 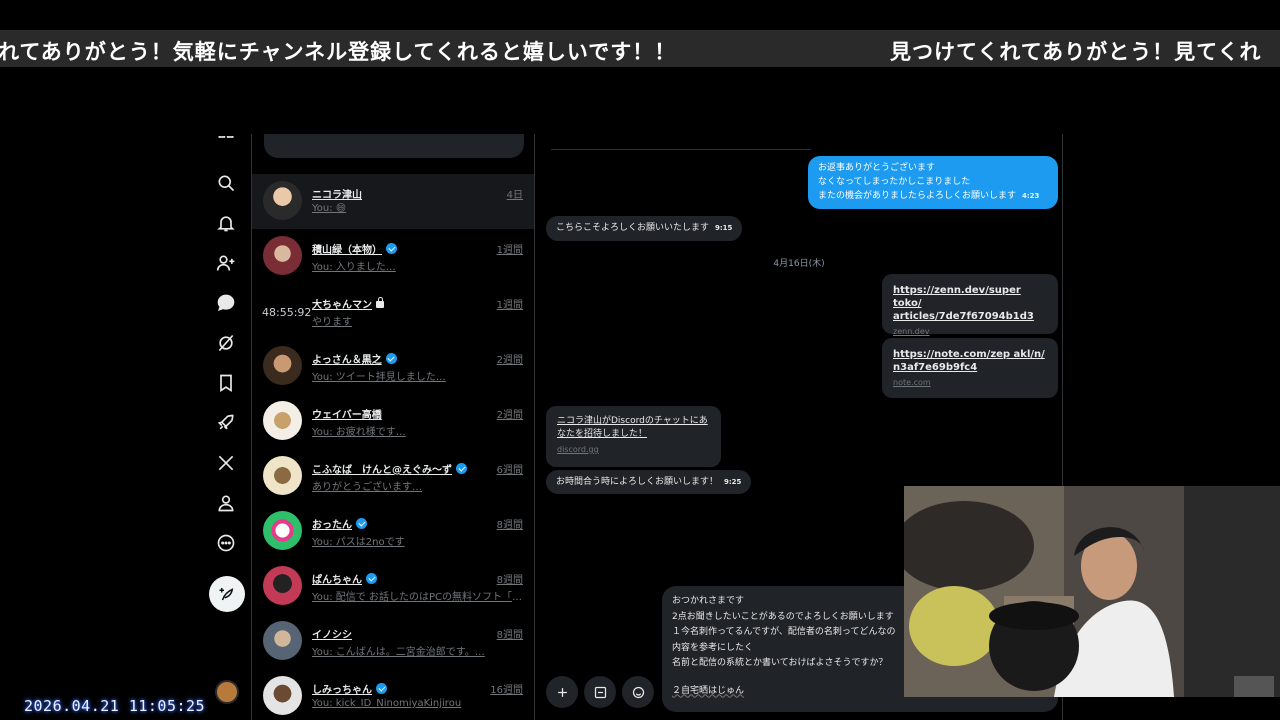 I want to click on conversation-name: ニコラ津山, so click(x=337, y=195).